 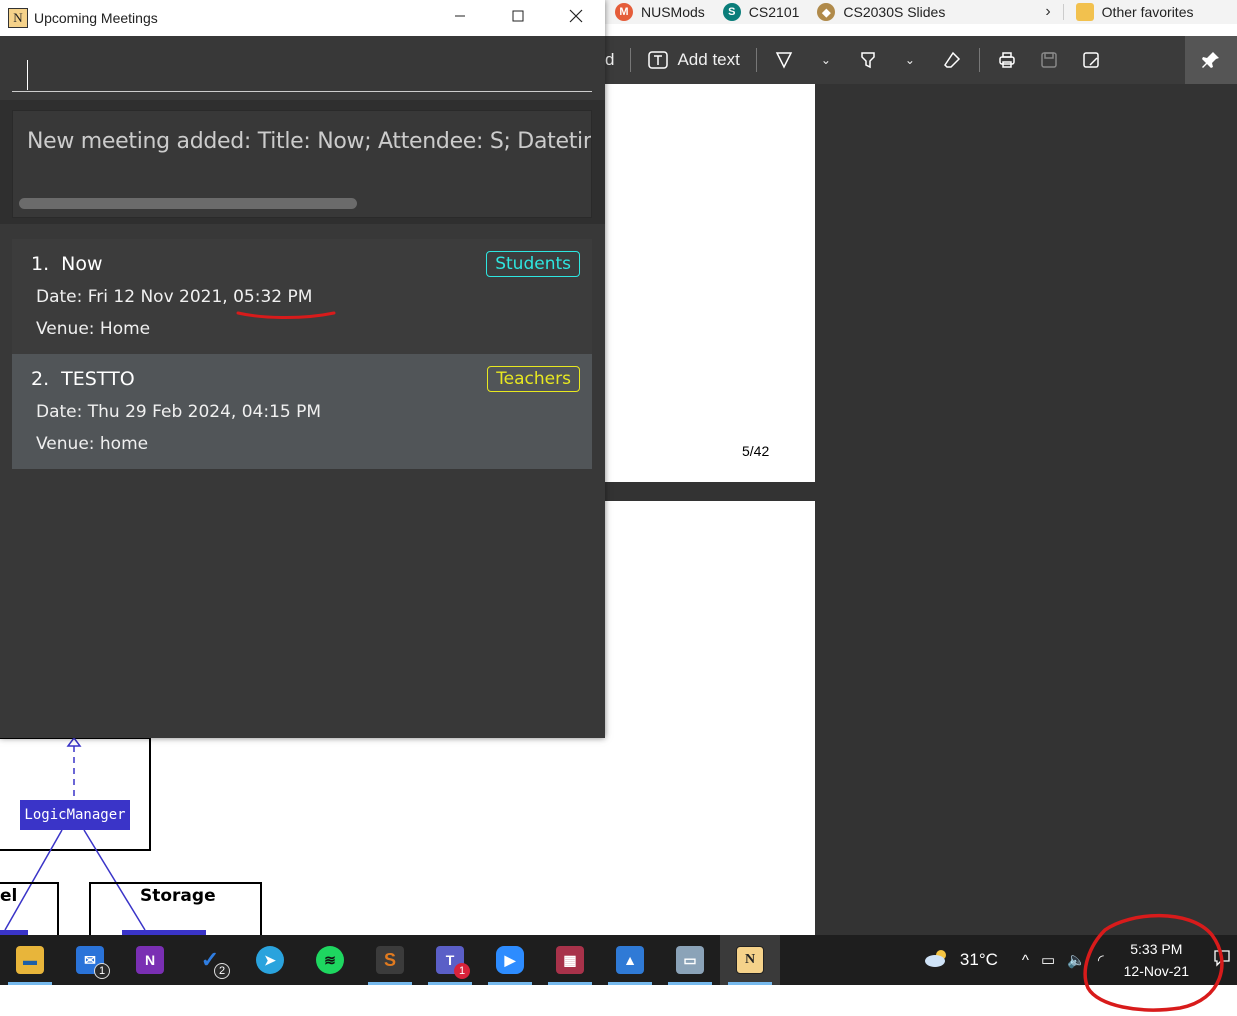 I want to click on weather-widget: 31°C, so click(x=961, y=960).